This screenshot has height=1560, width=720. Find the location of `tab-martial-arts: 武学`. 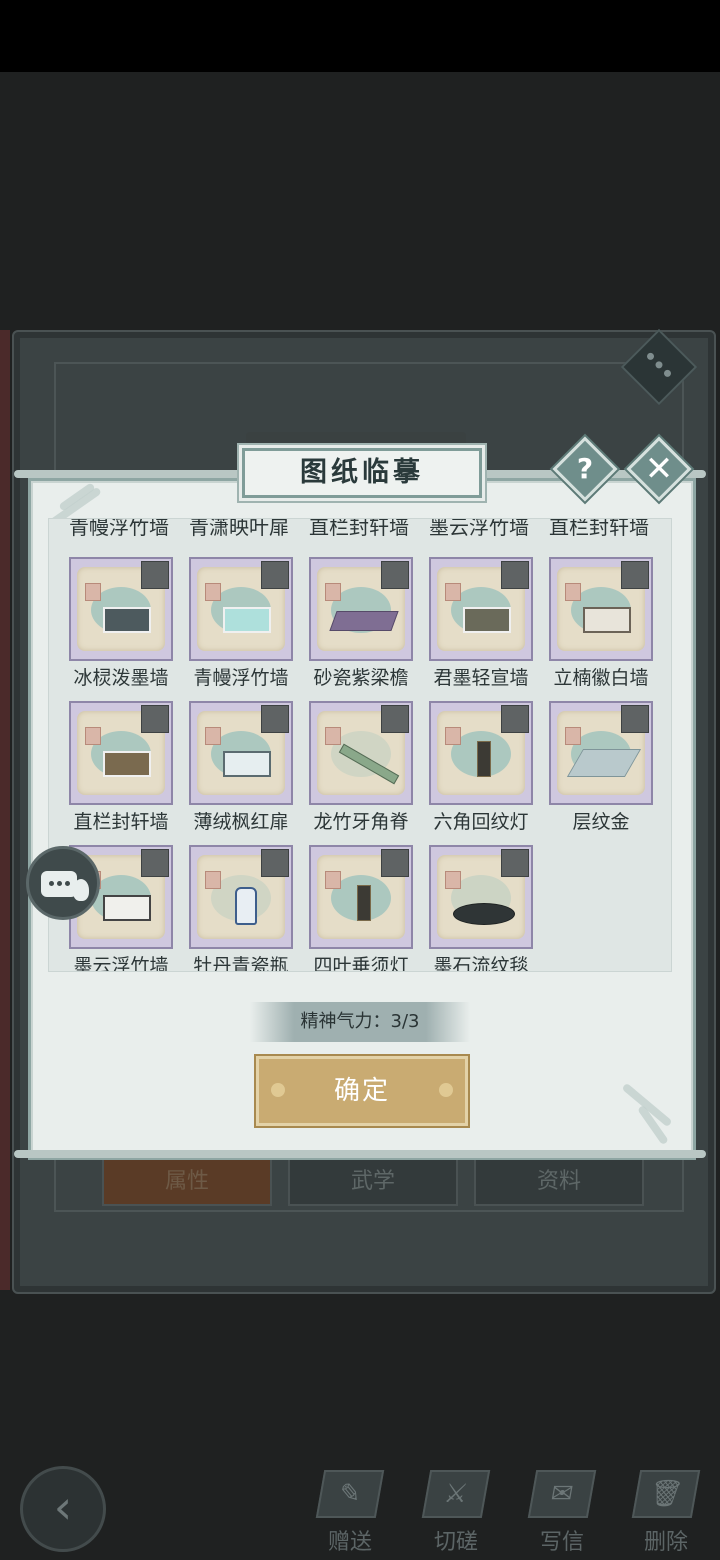

tab-martial-arts: 武学 is located at coordinates (373, 1182).